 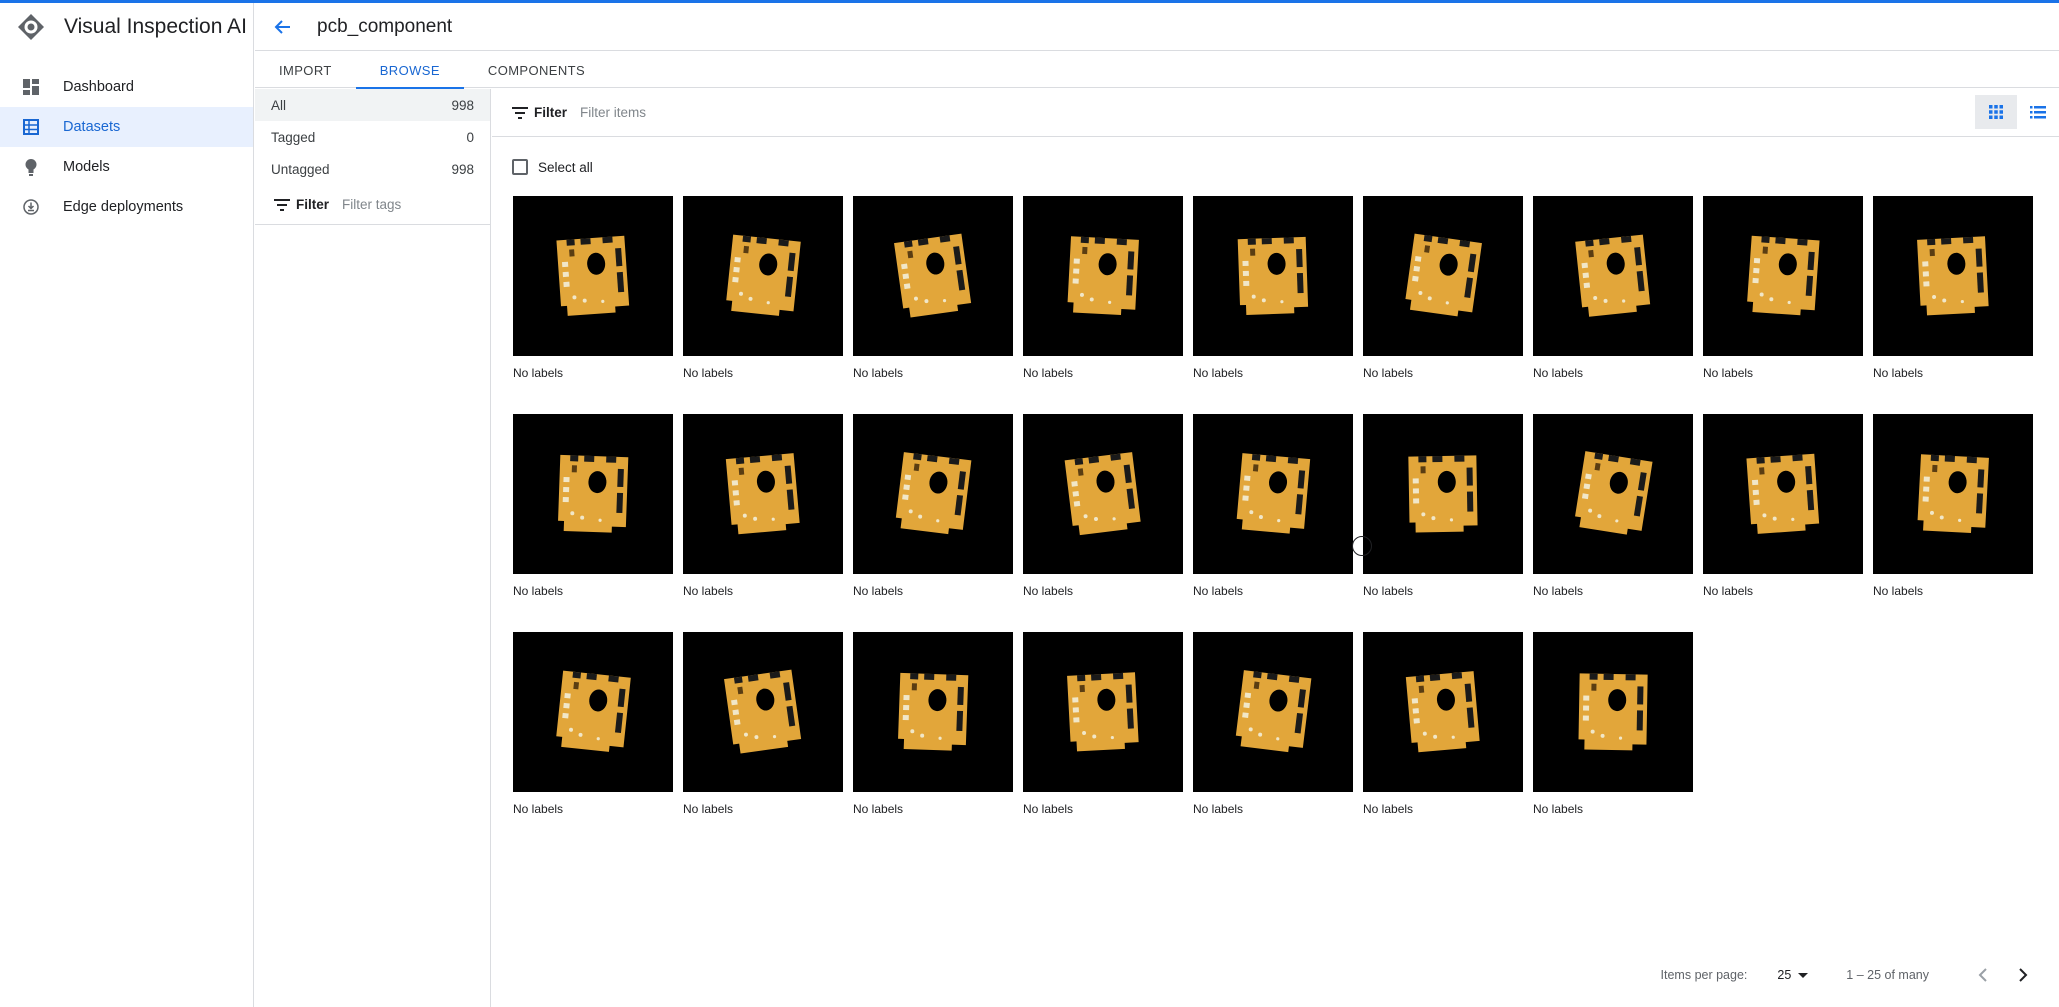 I want to click on tag-row-label: Tagged, so click(x=293, y=137).